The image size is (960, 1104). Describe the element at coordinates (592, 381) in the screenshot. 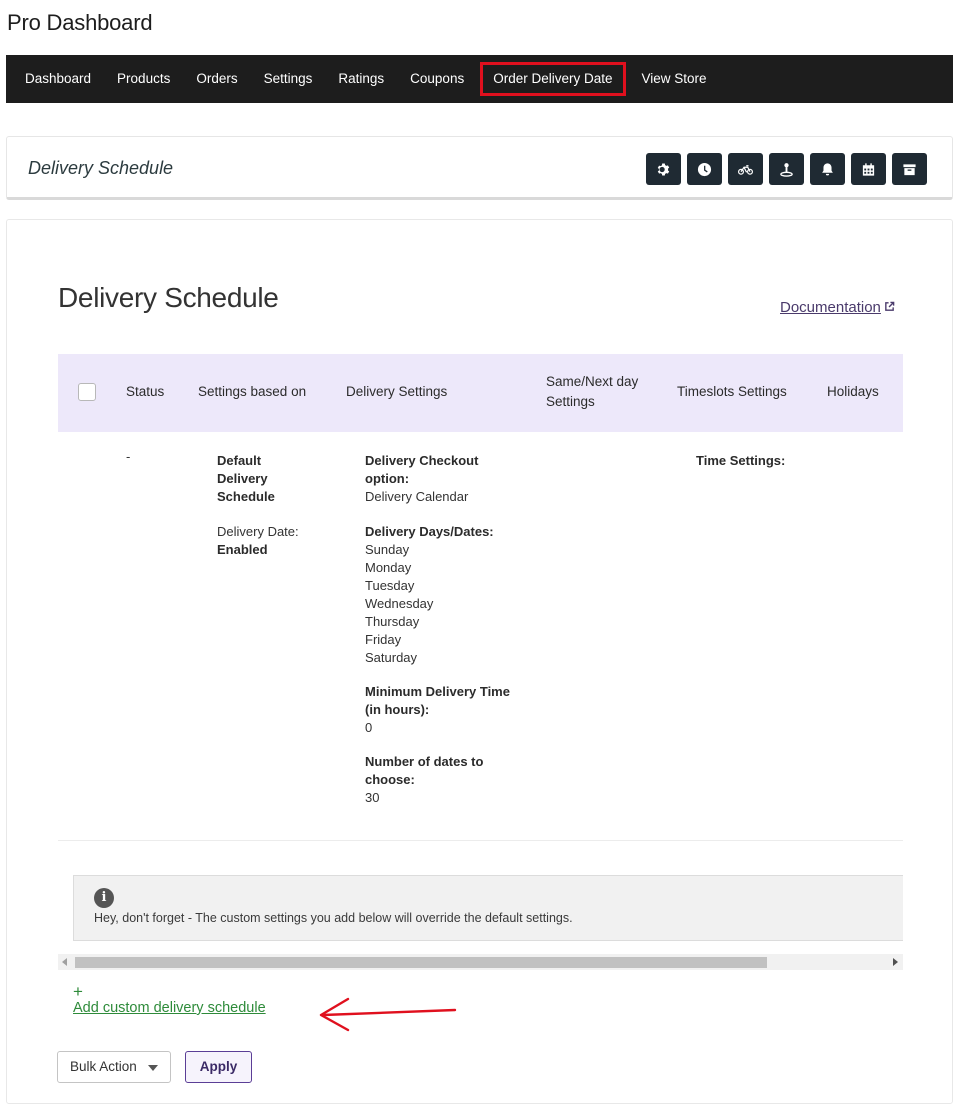

I see `column-header-same-next-day-line1: Same/Next day` at that location.